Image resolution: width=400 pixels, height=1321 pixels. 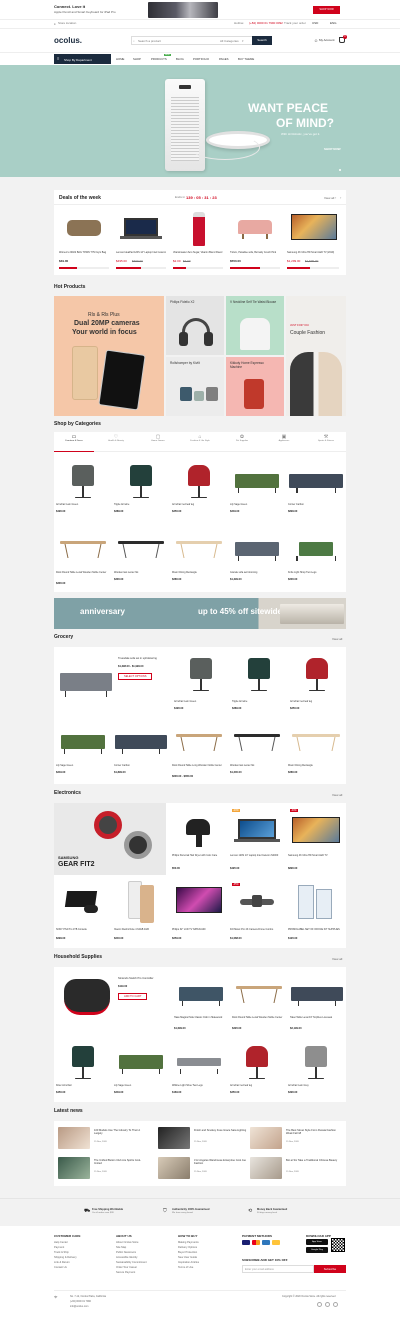 I want to click on nav-portfolio: PORTFOLIO, so click(x=201, y=59).